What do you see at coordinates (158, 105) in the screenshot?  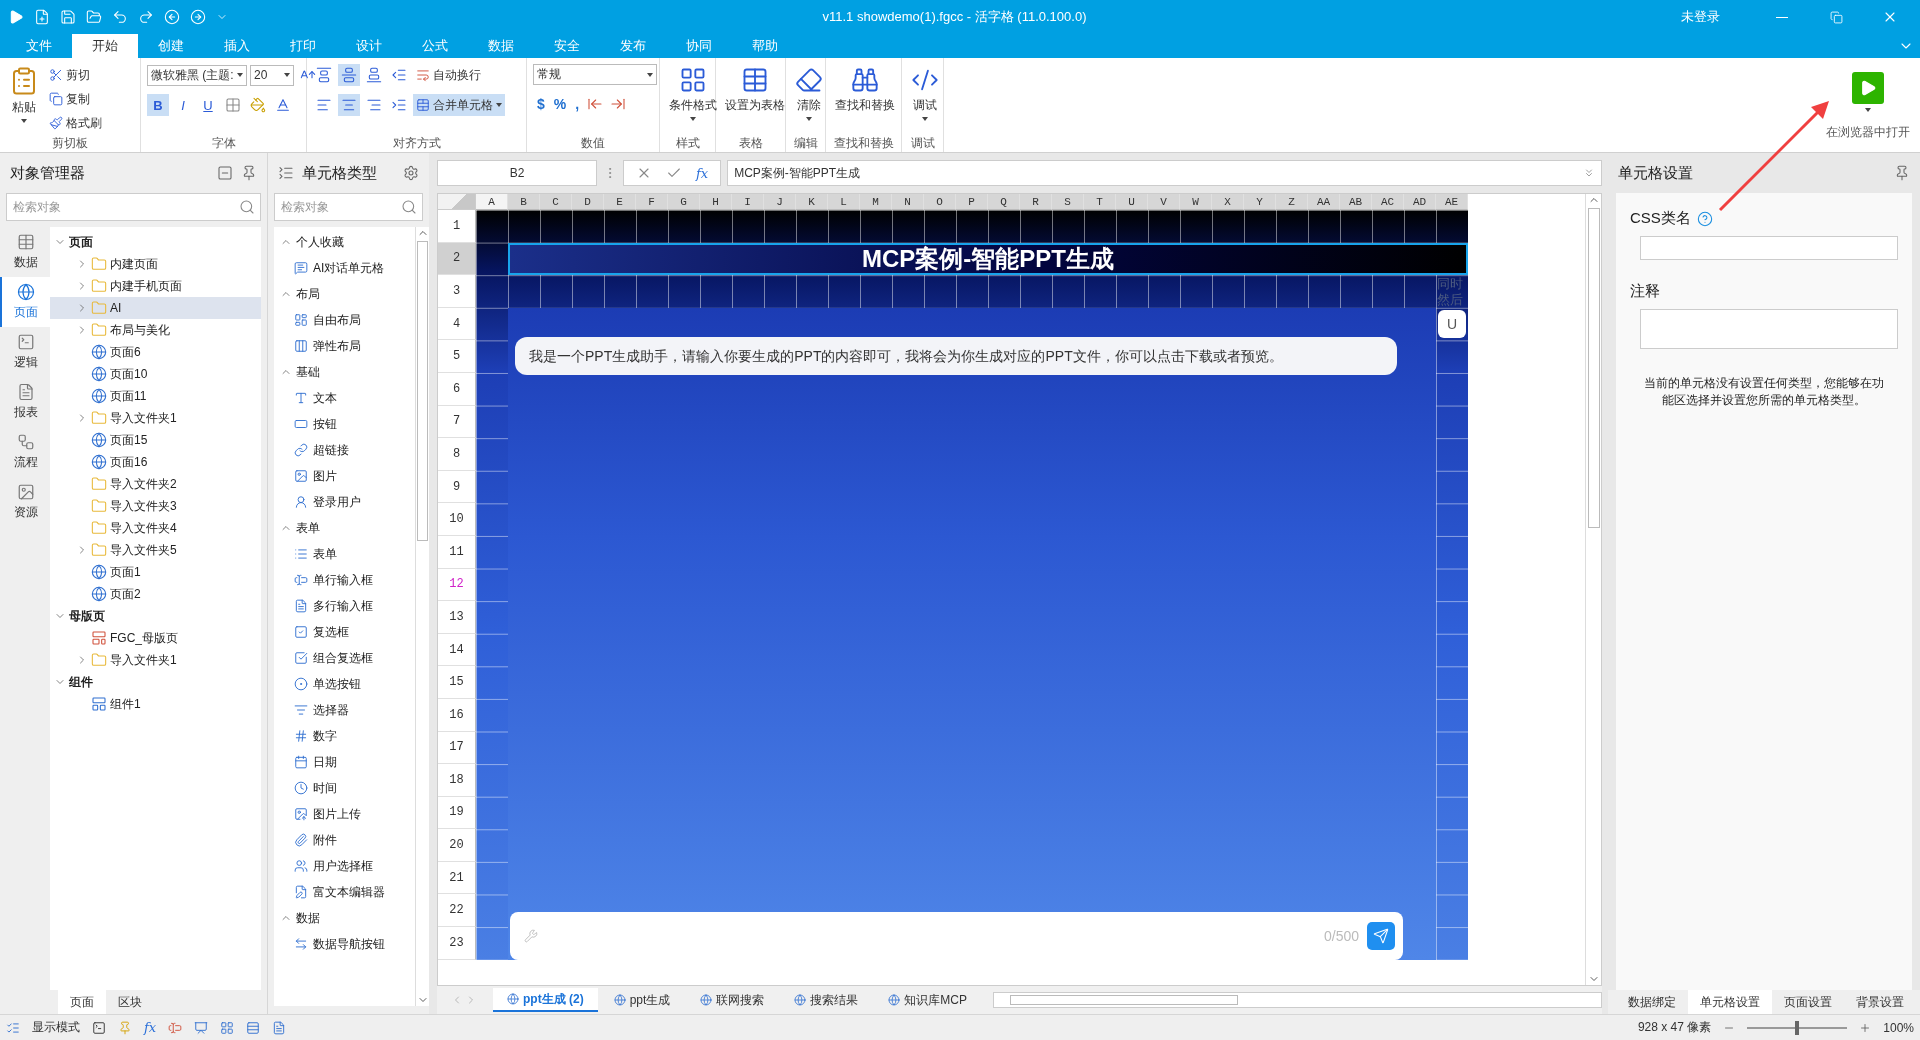 I see `text-style-button: B` at bounding box center [158, 105].